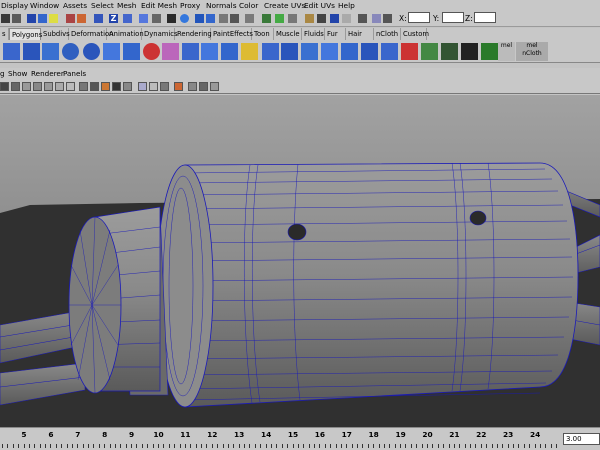 The image size is (600, 450). What do you see at coordinates (31, 51) in the screenshot?
I see `poly-cube-icon` at bounding box center [31, 51].